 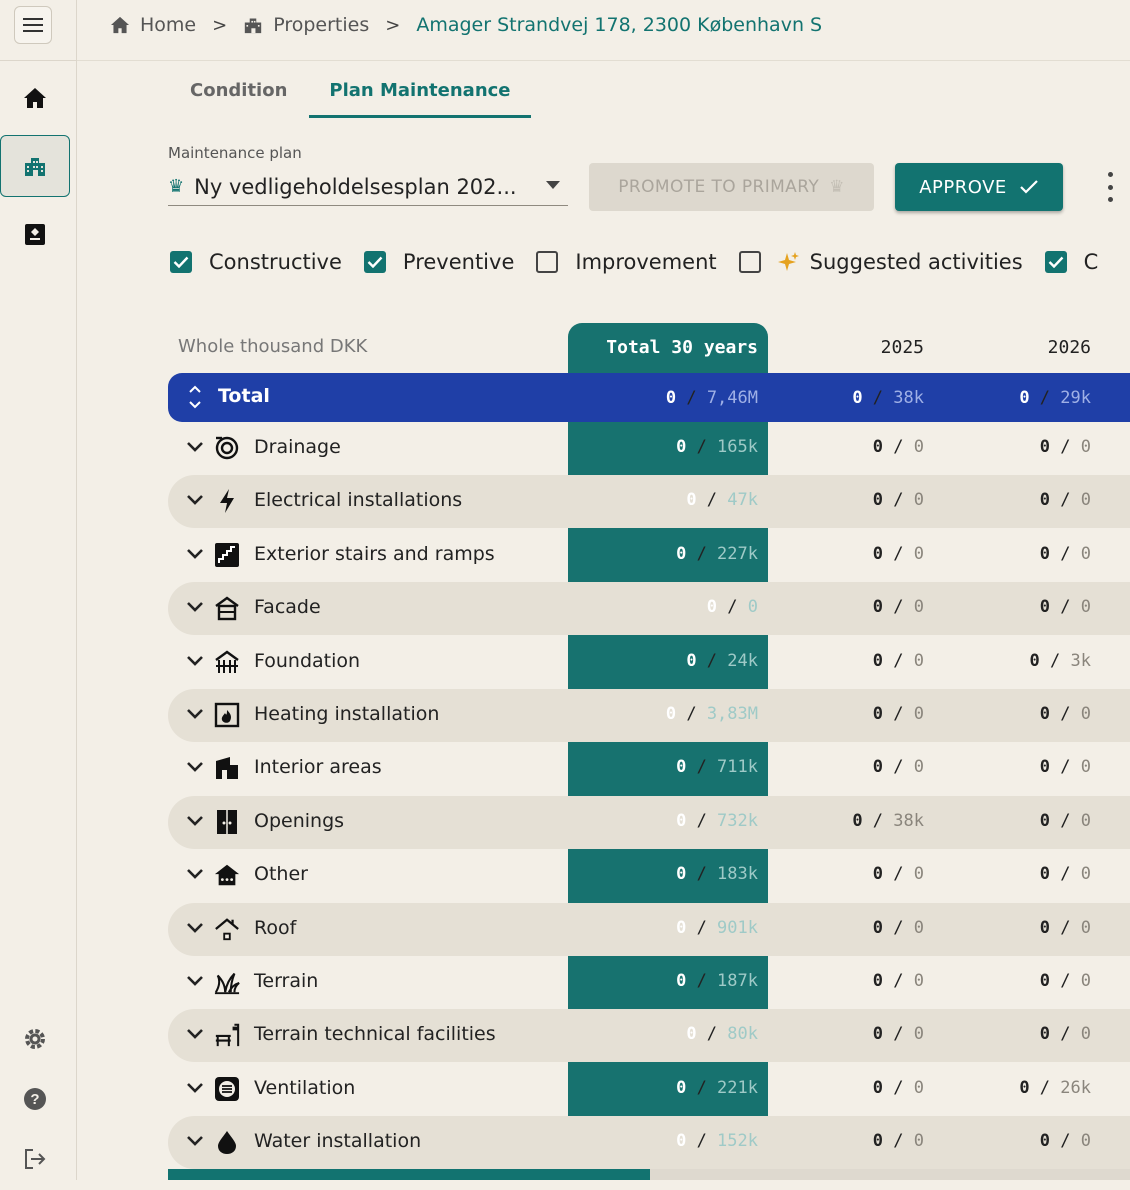 What do you see at coordinates (195, 397) in the screenshot?
I see `sort-icon` at bounding box center [195, 397].